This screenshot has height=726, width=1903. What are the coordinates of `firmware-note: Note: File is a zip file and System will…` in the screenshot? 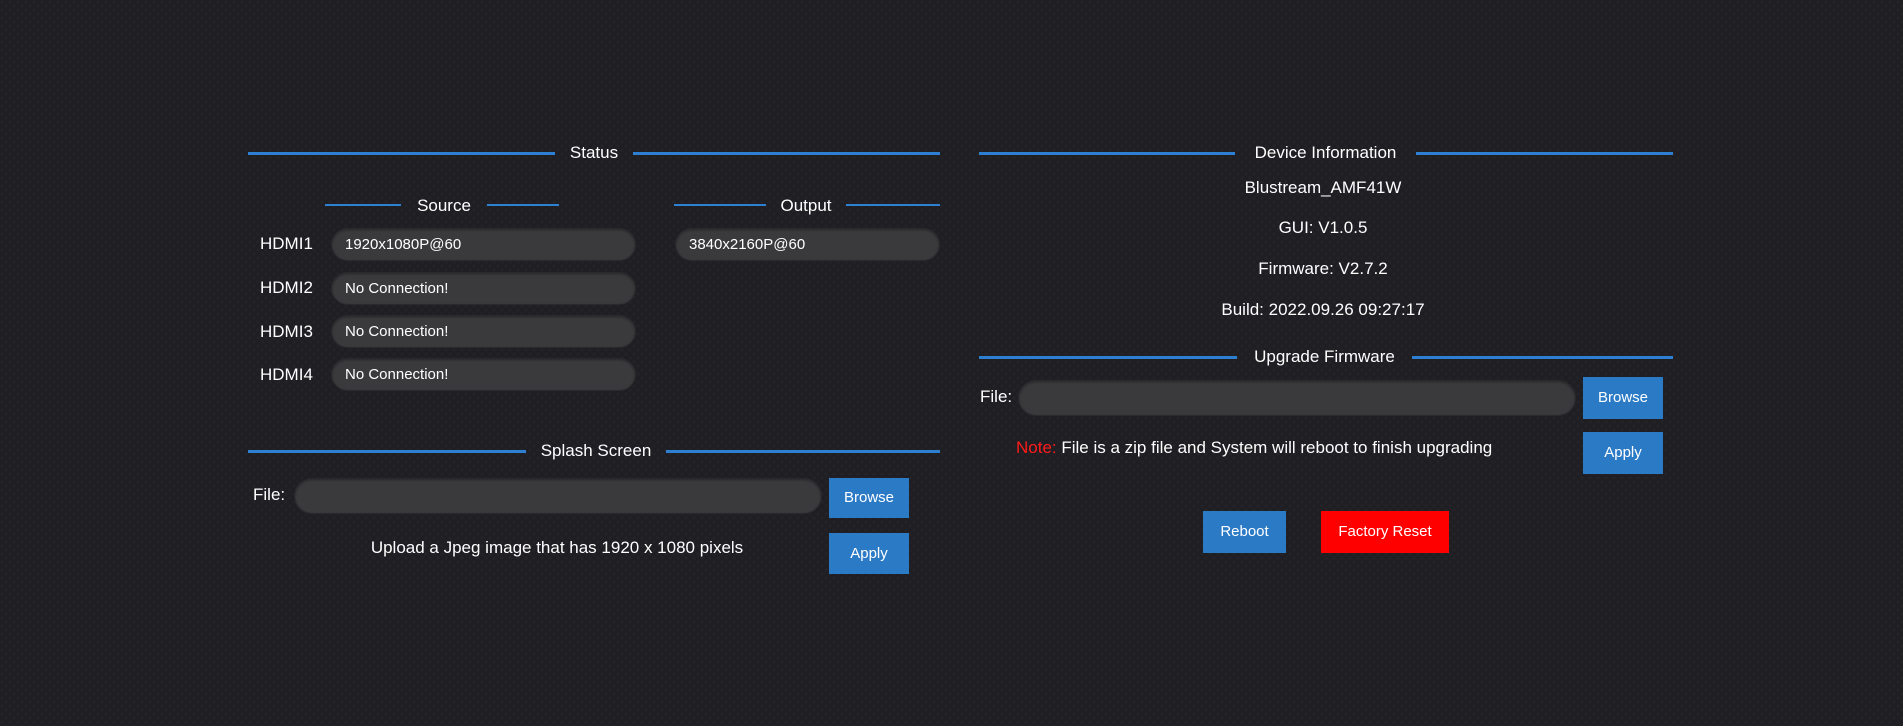 It's located at (1254, 448).